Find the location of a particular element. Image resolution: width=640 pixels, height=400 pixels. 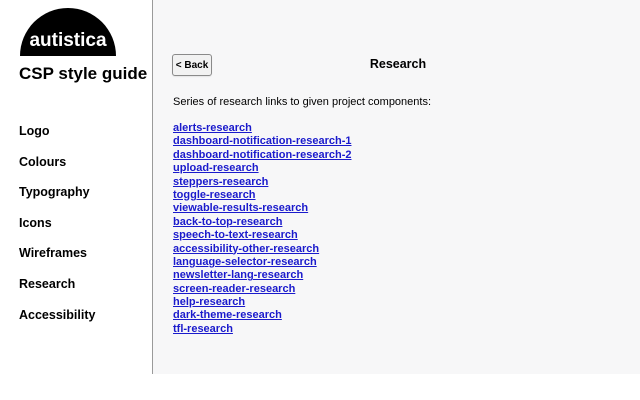

research-link: dashboard-notification-research-1 is located at coordinates (262, 141).